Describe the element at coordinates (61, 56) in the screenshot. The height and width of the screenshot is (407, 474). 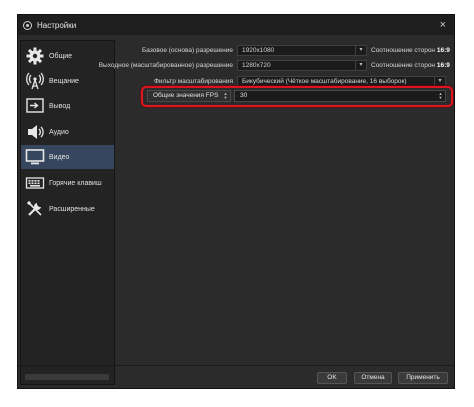
I see `sidebar-item-label: Общие` at that location.